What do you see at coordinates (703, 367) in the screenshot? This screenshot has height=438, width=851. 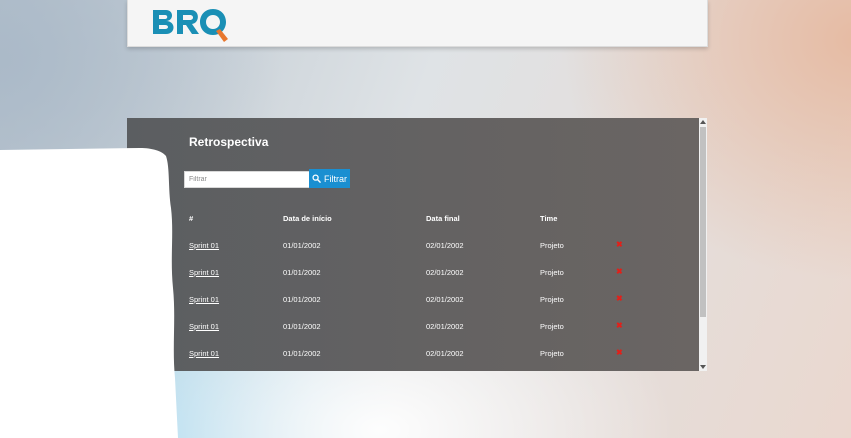 I see `scroll-down-icon` at bounding box center [703, 367].